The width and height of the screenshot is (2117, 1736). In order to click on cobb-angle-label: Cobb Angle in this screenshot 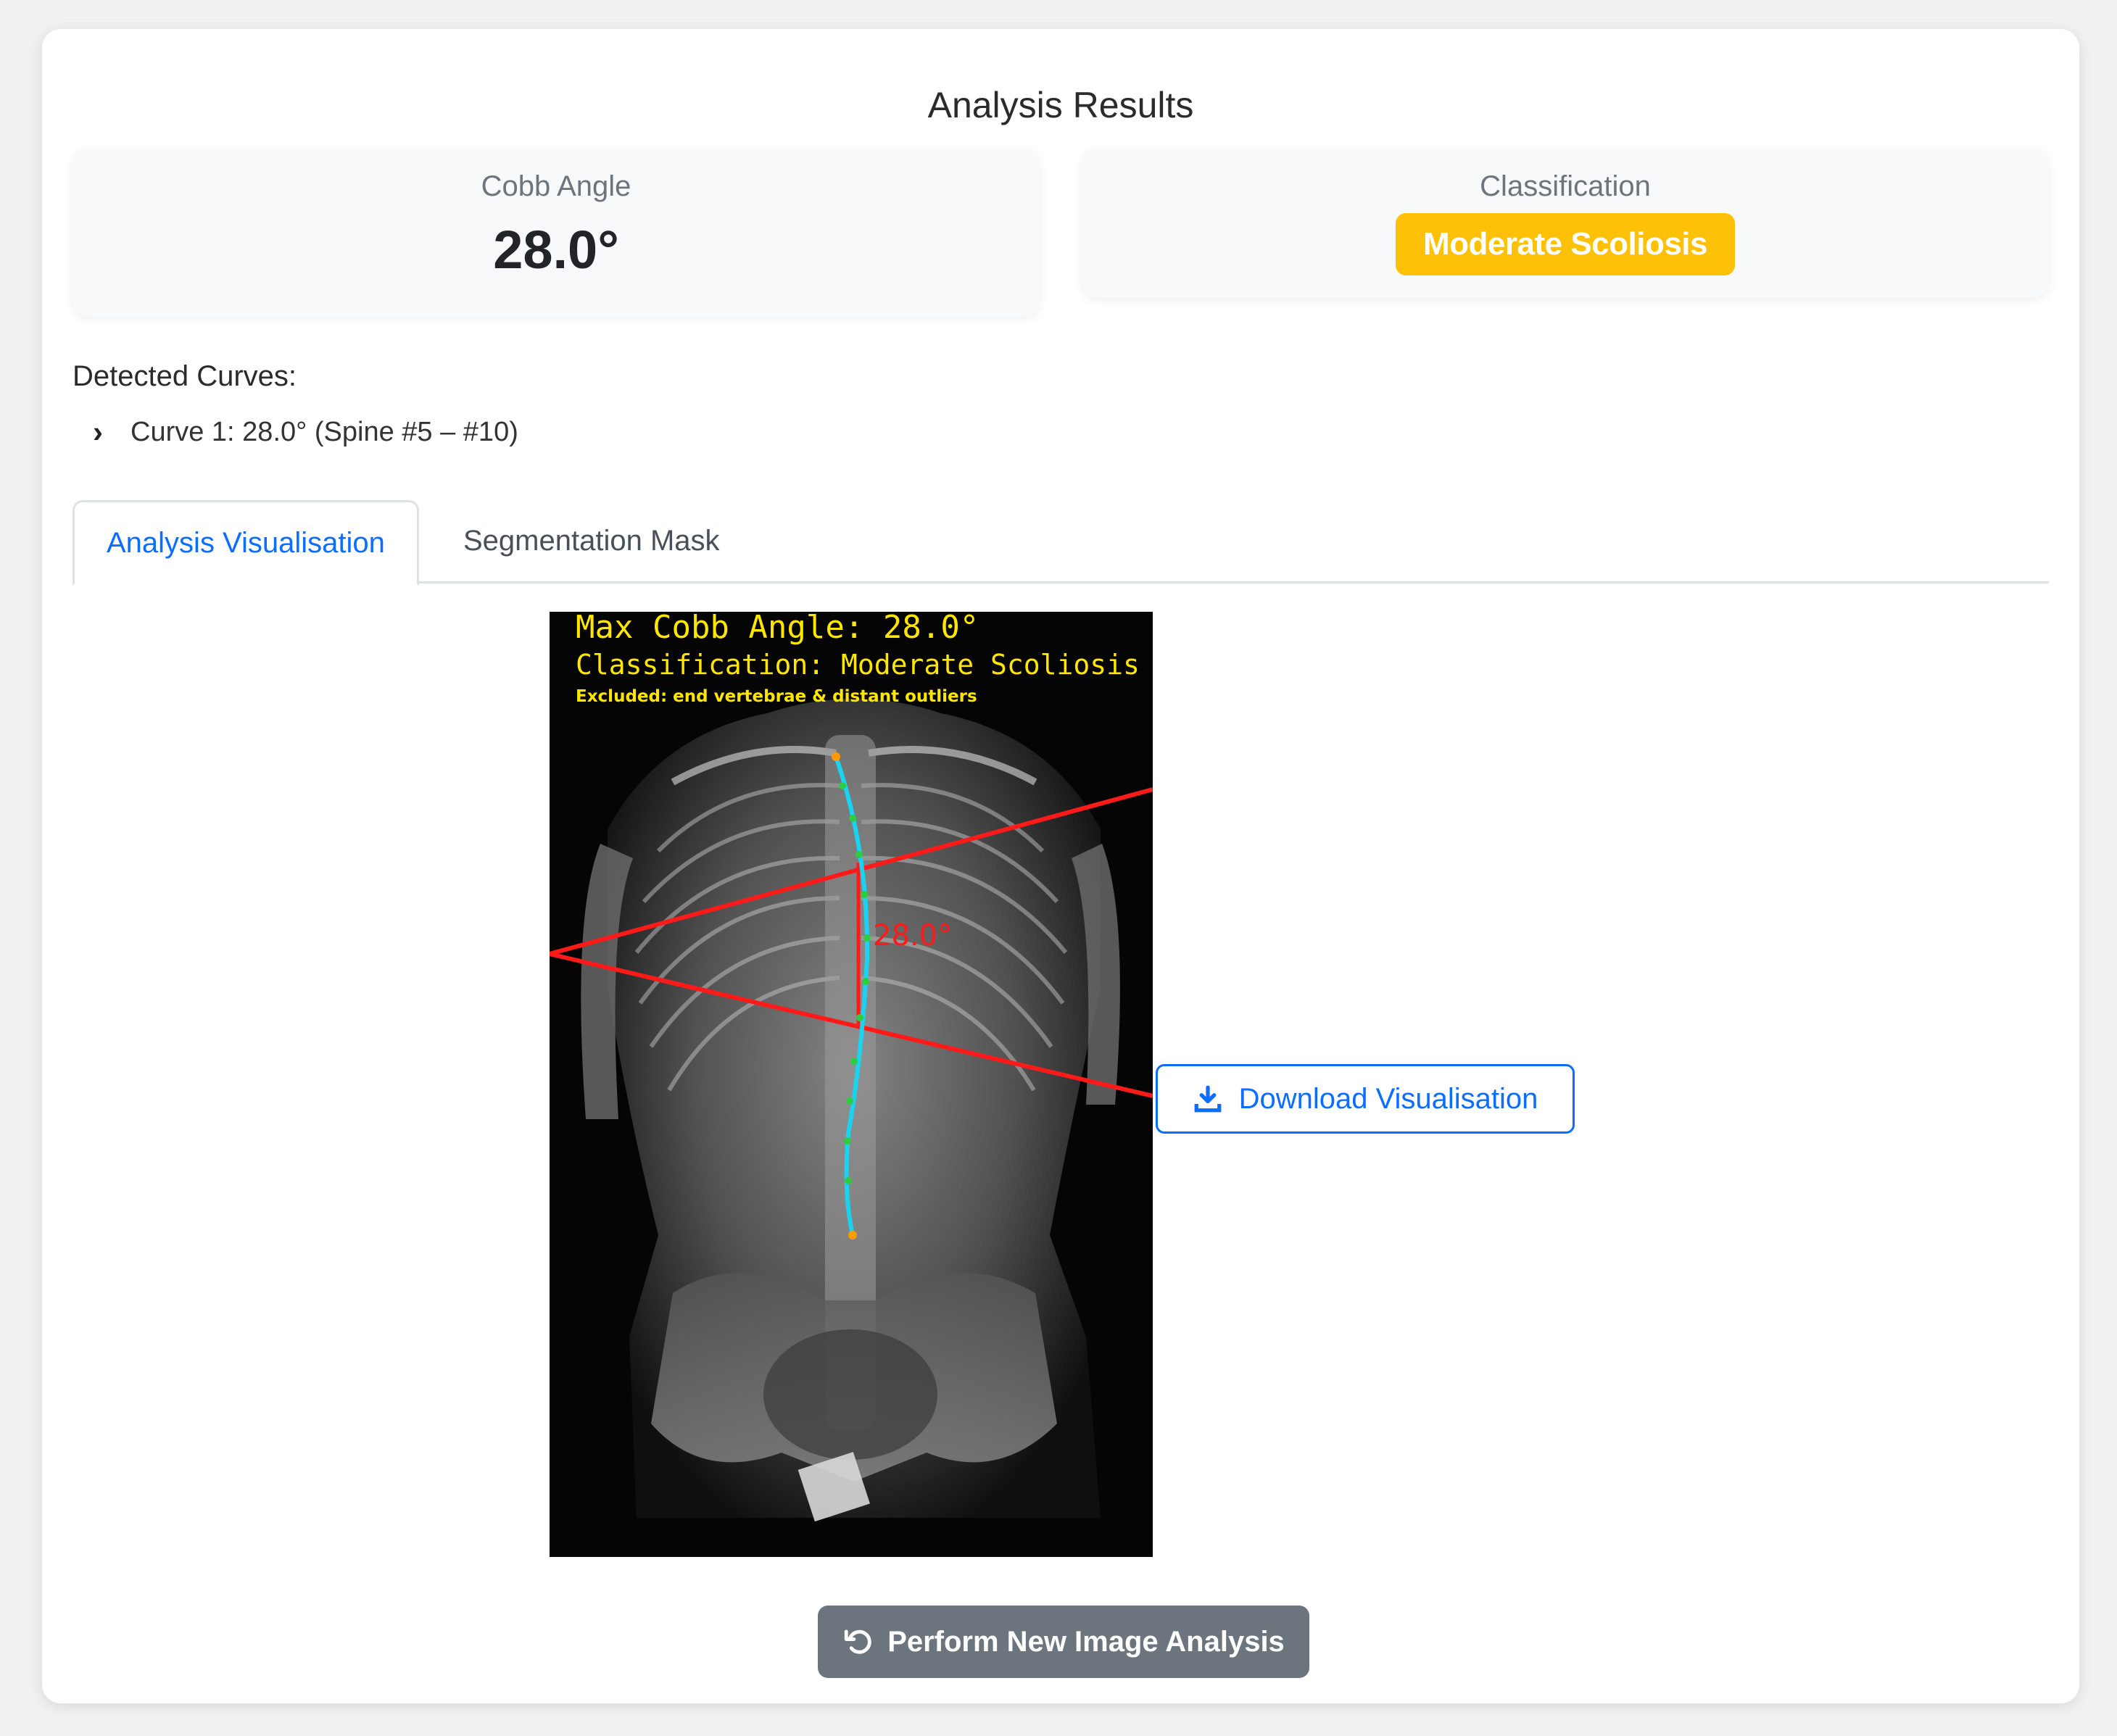, I will do `click(556, 186)`.